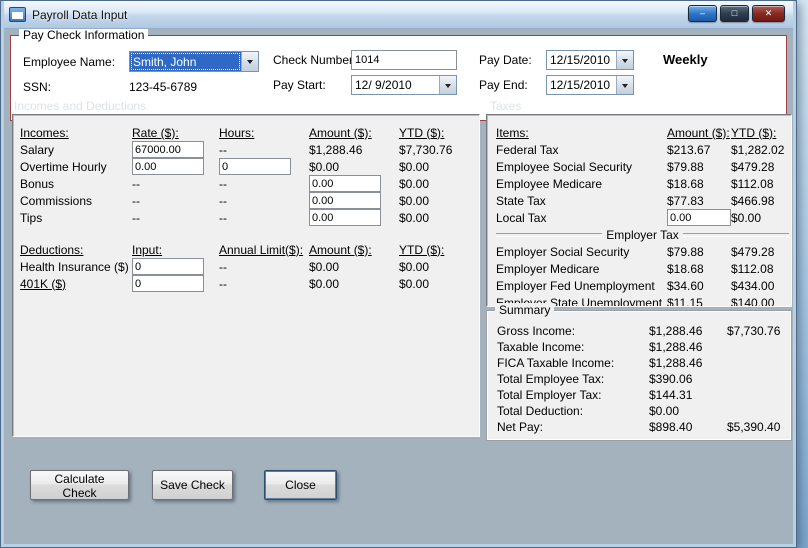 The image size is (808, 548). What do you see at coordinates (505, 60) in the screenshot?
I see `pay-date-label: Pay Date:` at bounding box center [505, 60].